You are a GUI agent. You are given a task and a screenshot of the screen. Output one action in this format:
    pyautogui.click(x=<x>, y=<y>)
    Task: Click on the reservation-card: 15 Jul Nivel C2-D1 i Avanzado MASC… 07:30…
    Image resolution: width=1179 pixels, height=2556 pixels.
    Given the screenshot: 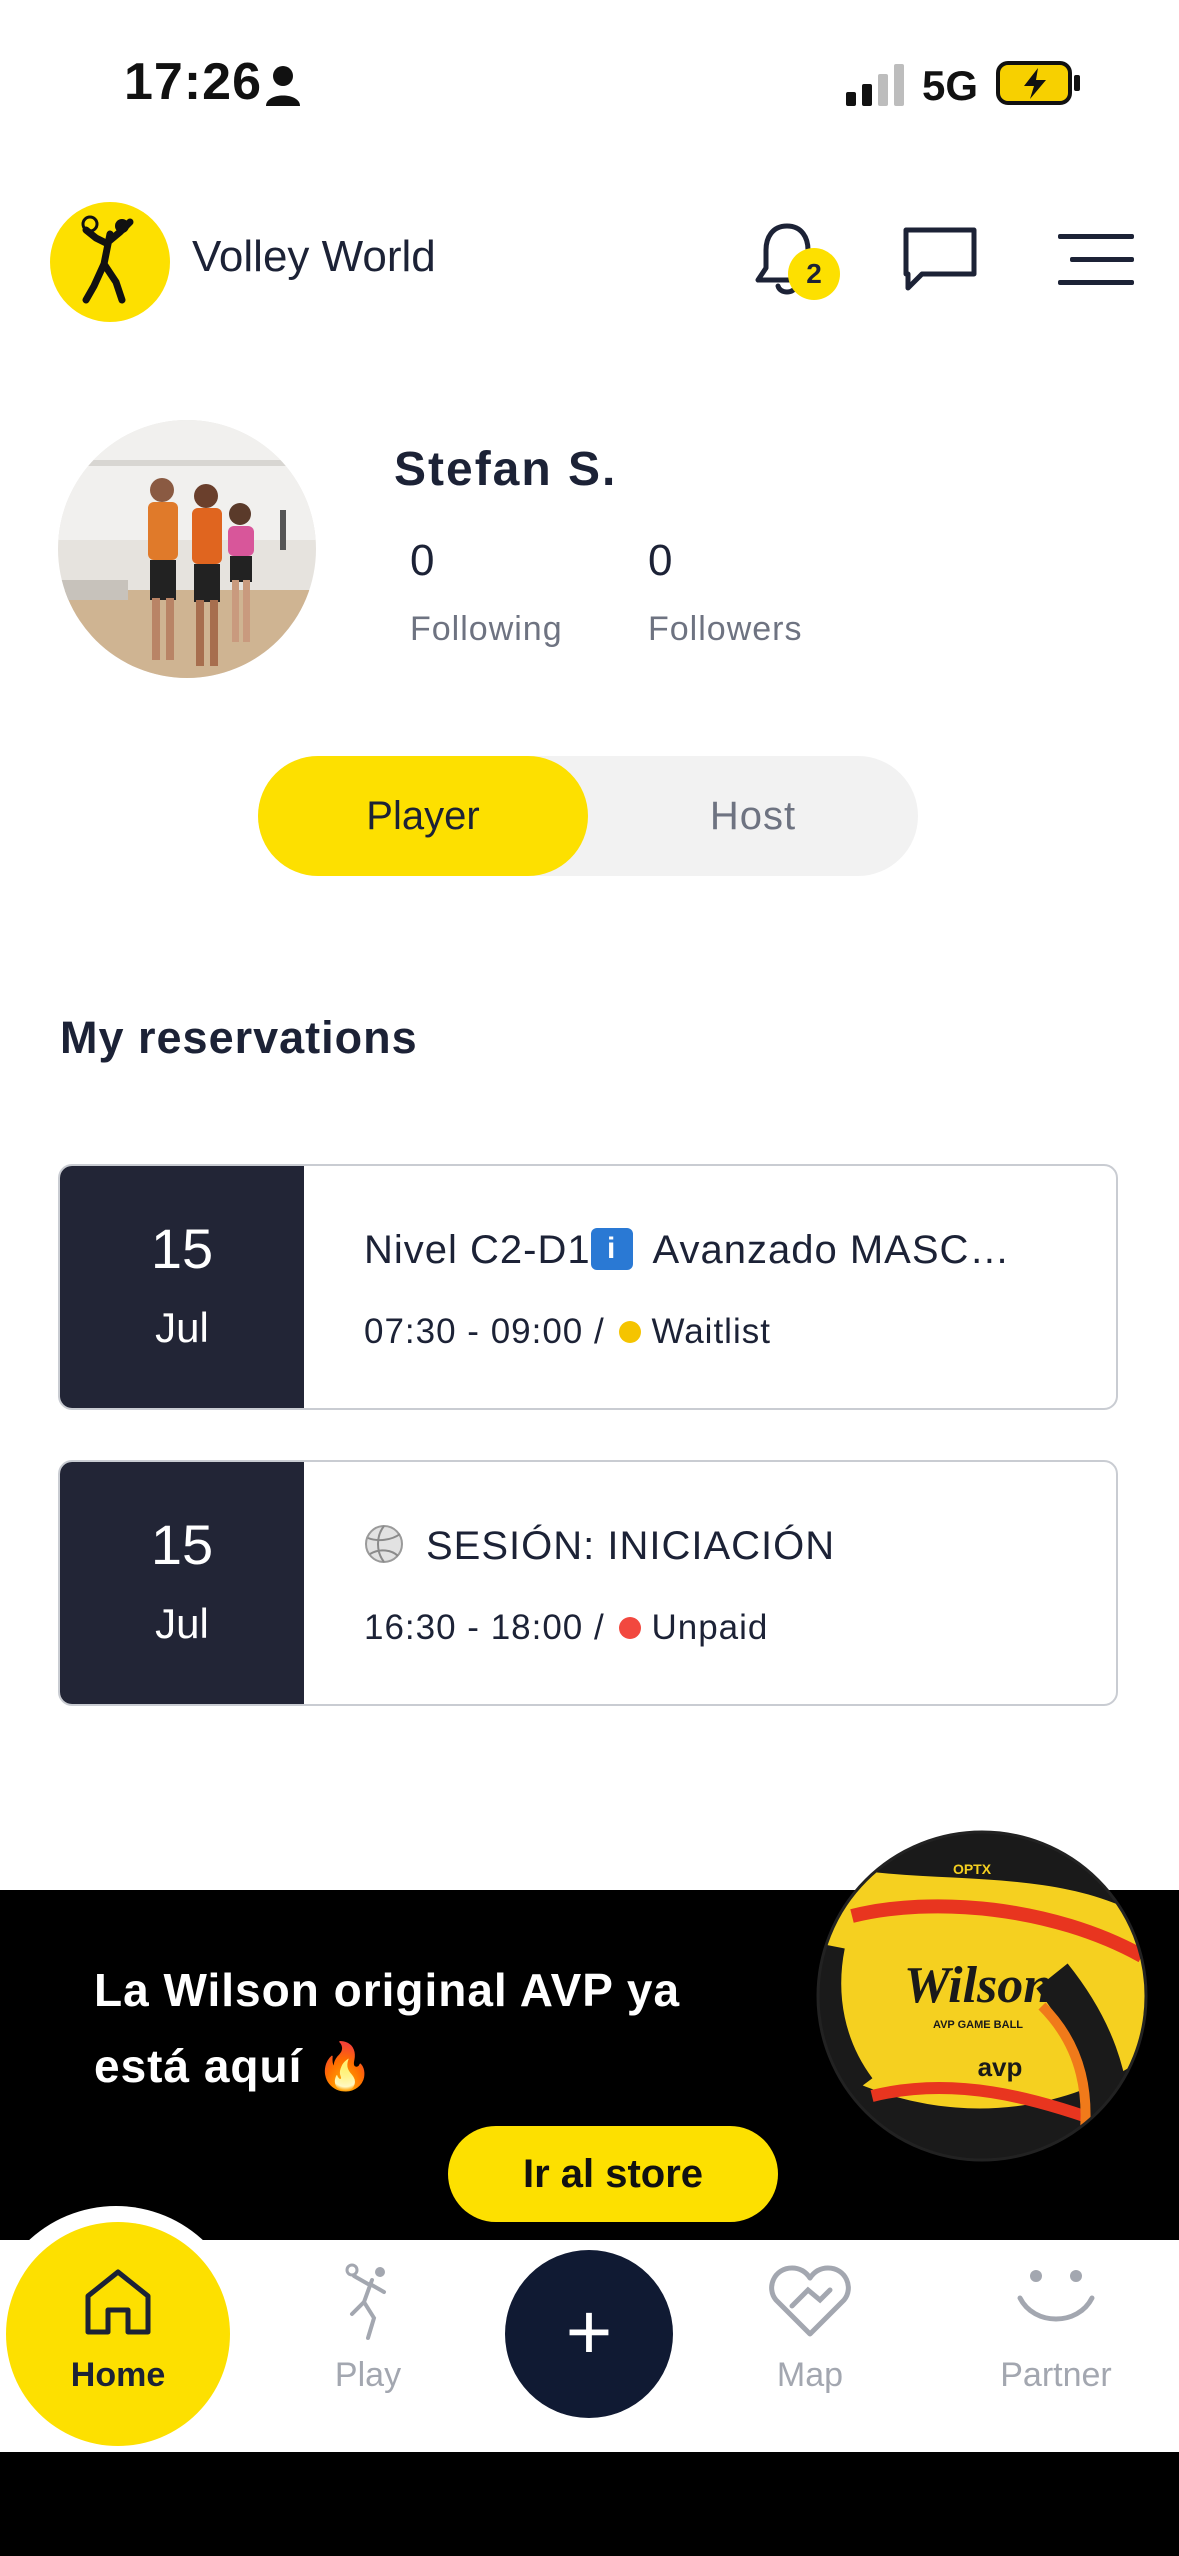 What is the action you would take?
    pyautogui.click(x=588, y=1287)
    